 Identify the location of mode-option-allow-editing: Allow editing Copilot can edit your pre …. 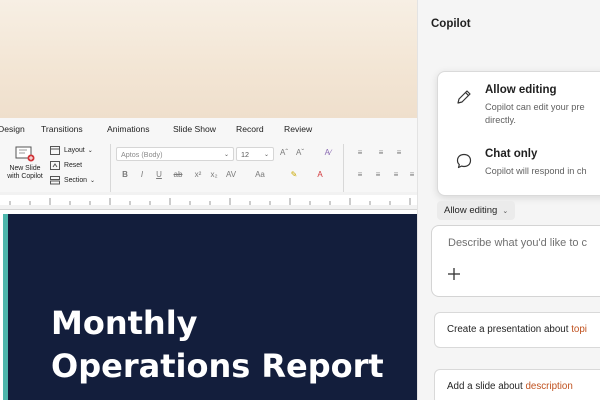
(519, 109).